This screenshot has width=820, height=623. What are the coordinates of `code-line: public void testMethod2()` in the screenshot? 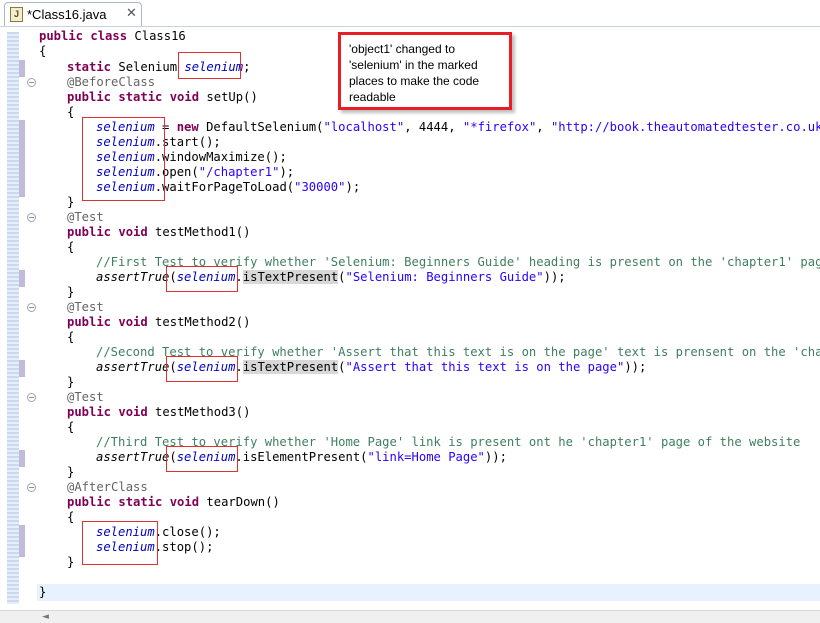 It's located at (159, 322).